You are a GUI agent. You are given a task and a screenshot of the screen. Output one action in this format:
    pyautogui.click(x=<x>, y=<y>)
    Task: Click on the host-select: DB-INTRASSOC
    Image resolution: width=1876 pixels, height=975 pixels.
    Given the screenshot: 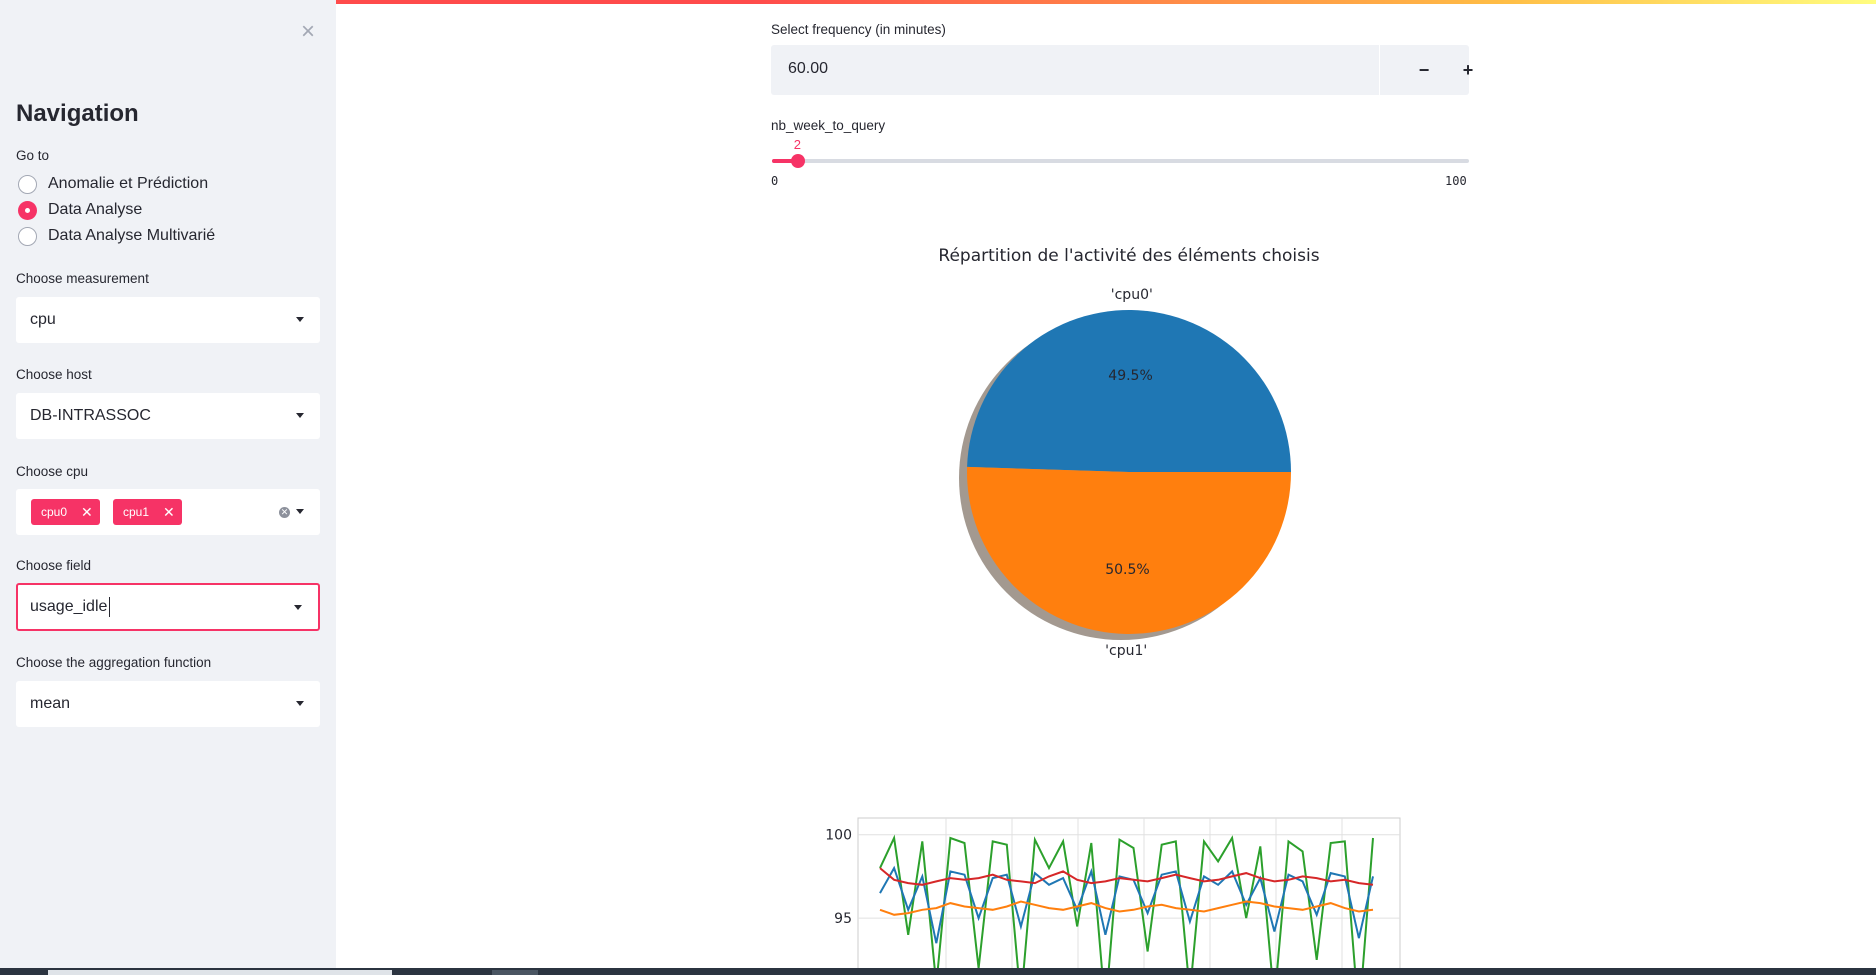 What is the action you would take?
    pyautogui.click(x=168, y=416)
    